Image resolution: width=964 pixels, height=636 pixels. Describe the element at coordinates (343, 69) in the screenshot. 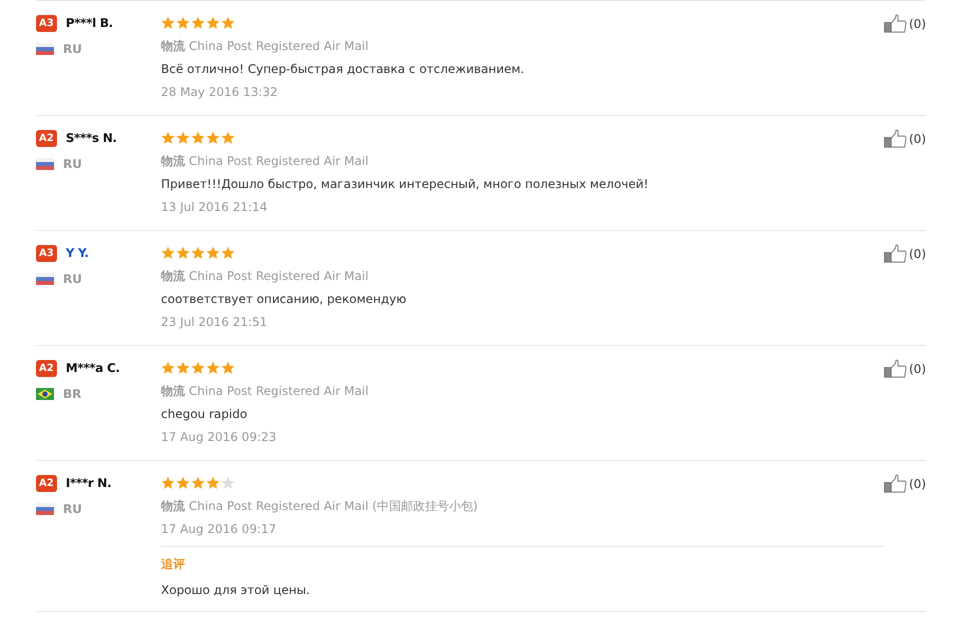

I see `review-text: Всё отлично! Супер-быстрая доставка с отслеживанием.` at that location.